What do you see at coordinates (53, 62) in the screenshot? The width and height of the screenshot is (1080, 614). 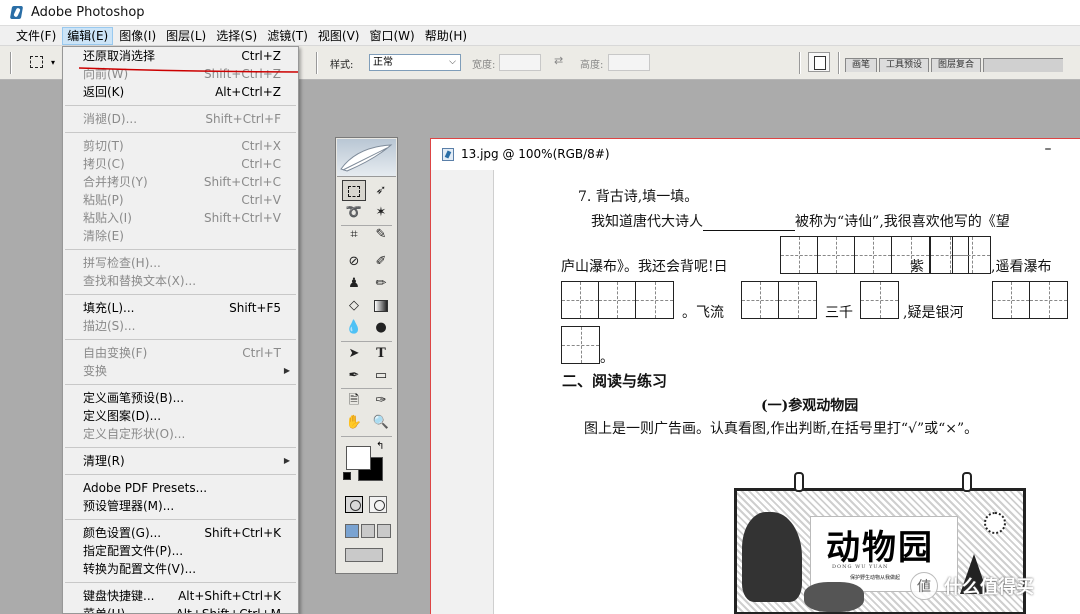 I see `preset-chevron-down-icon: ▾` at bounding box center [53, 62].